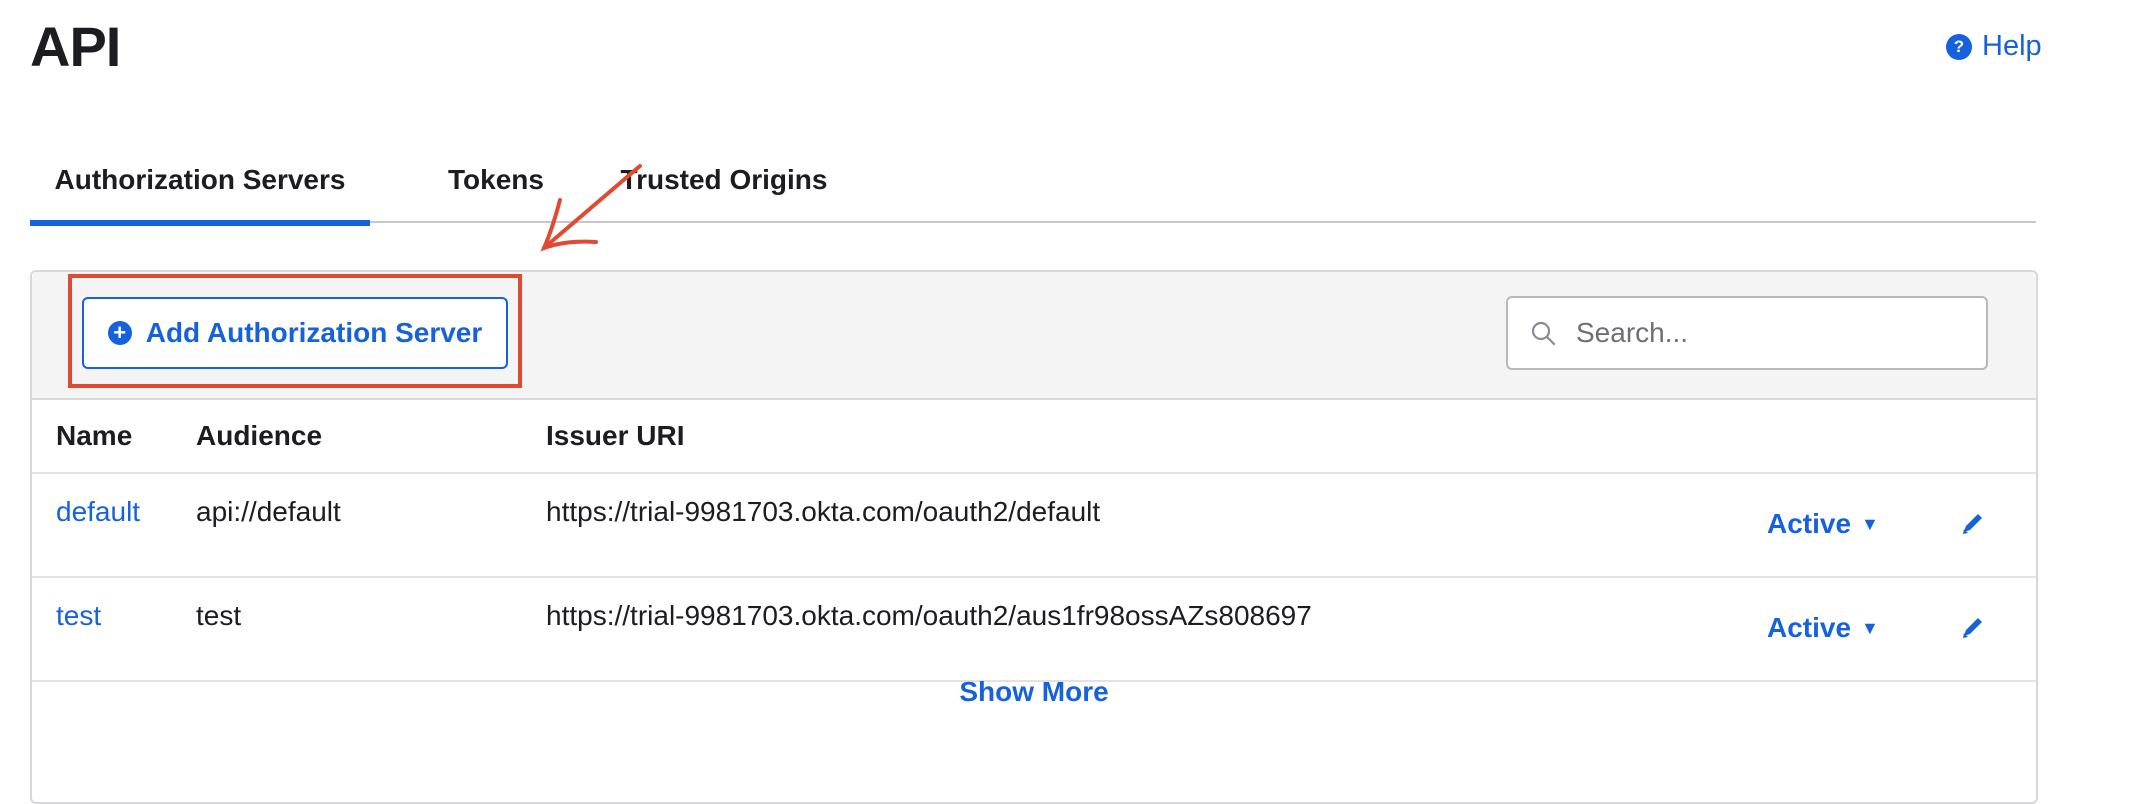  Describe the element at coordinates (200, 193) in the screenshot. I see `tab-authorization-servers: Authorization Servers` at that location.